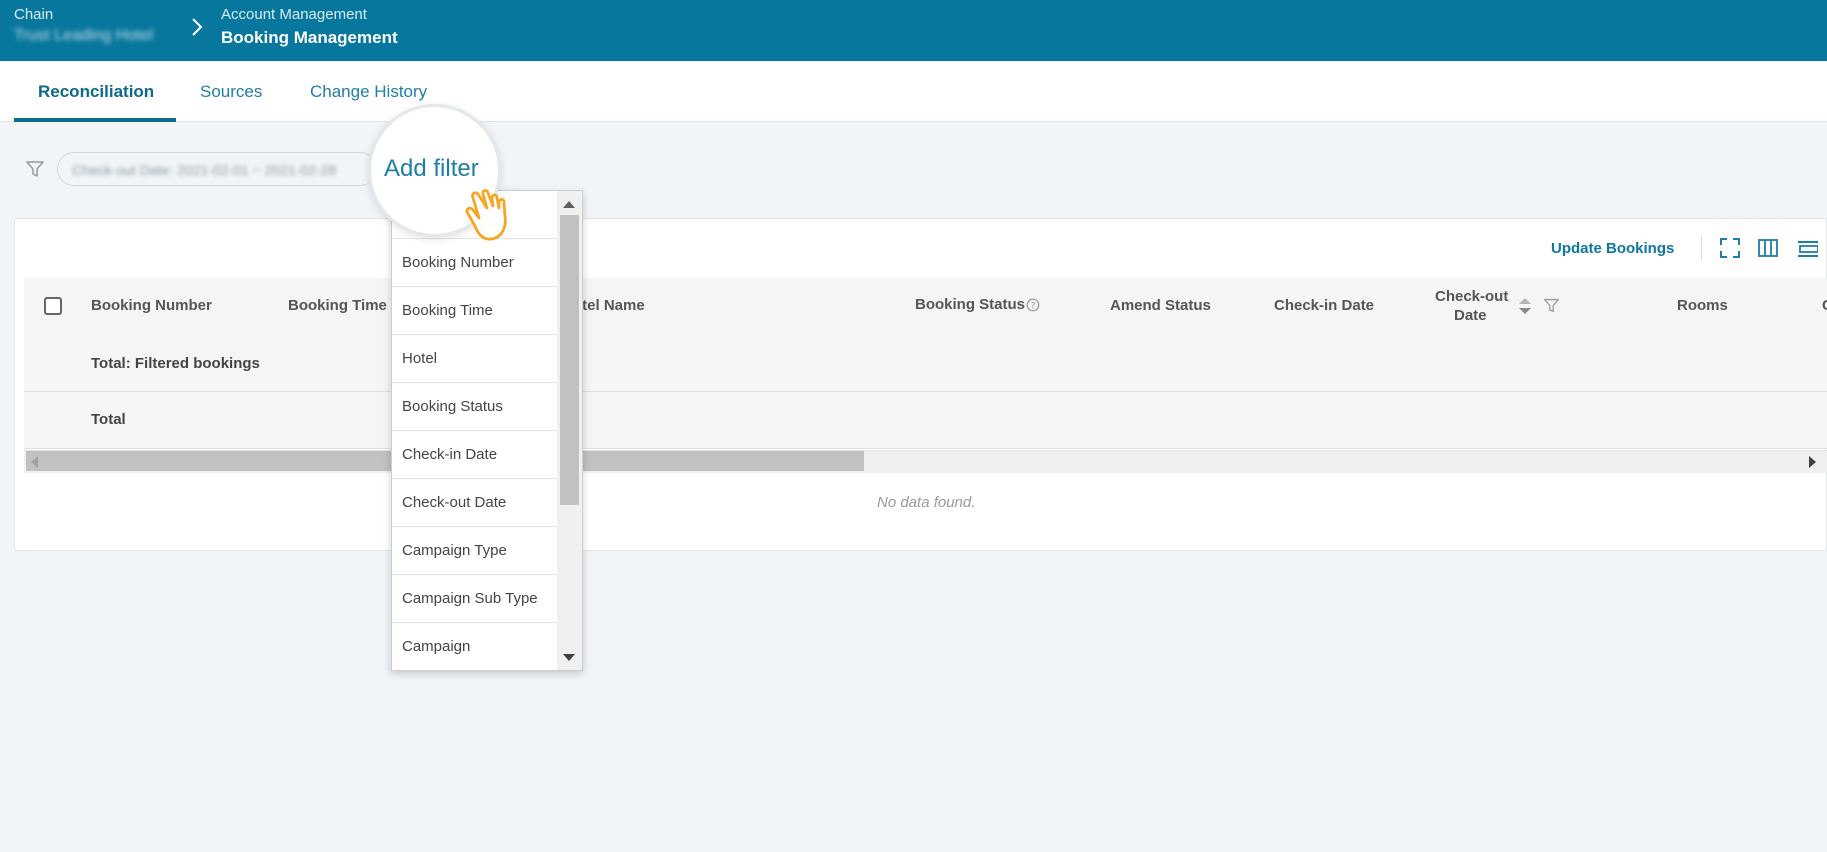 This screenshot has width=1827, height=852. I want to click on scroll-left-arrow-icon, so click(34, 462).